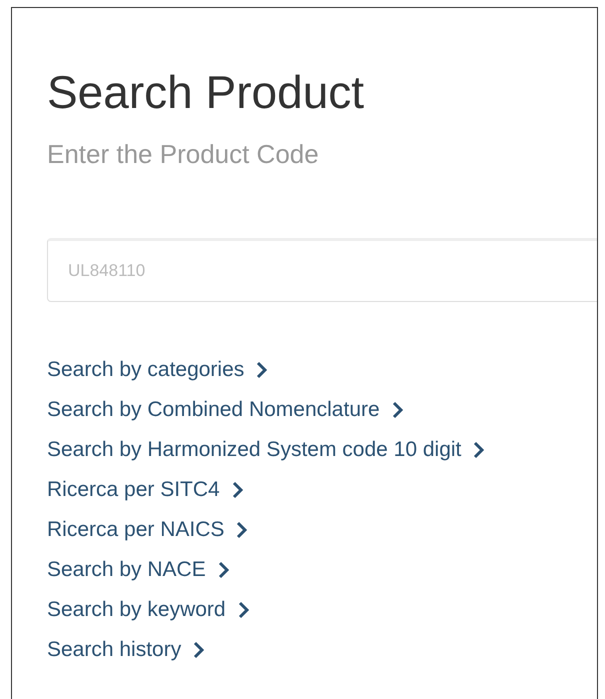 This screenshot has height=699, width=605. Describe the element at coordinates (136, 610) in the screenshot. I see `search-link: Search by keyword` at that location.